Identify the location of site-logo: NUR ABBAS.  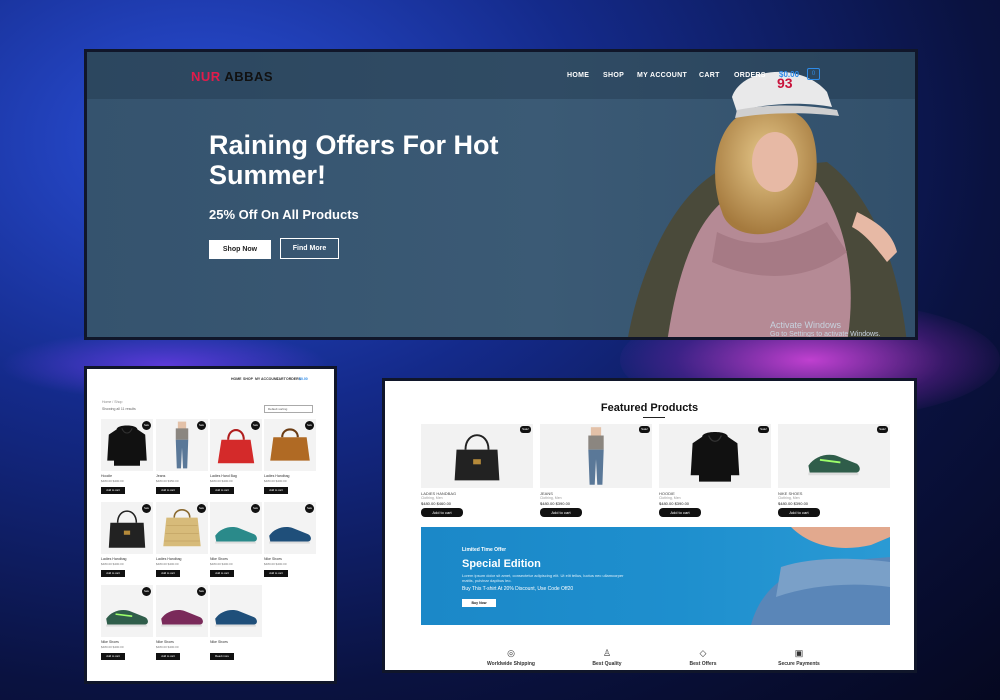
(232, 76).